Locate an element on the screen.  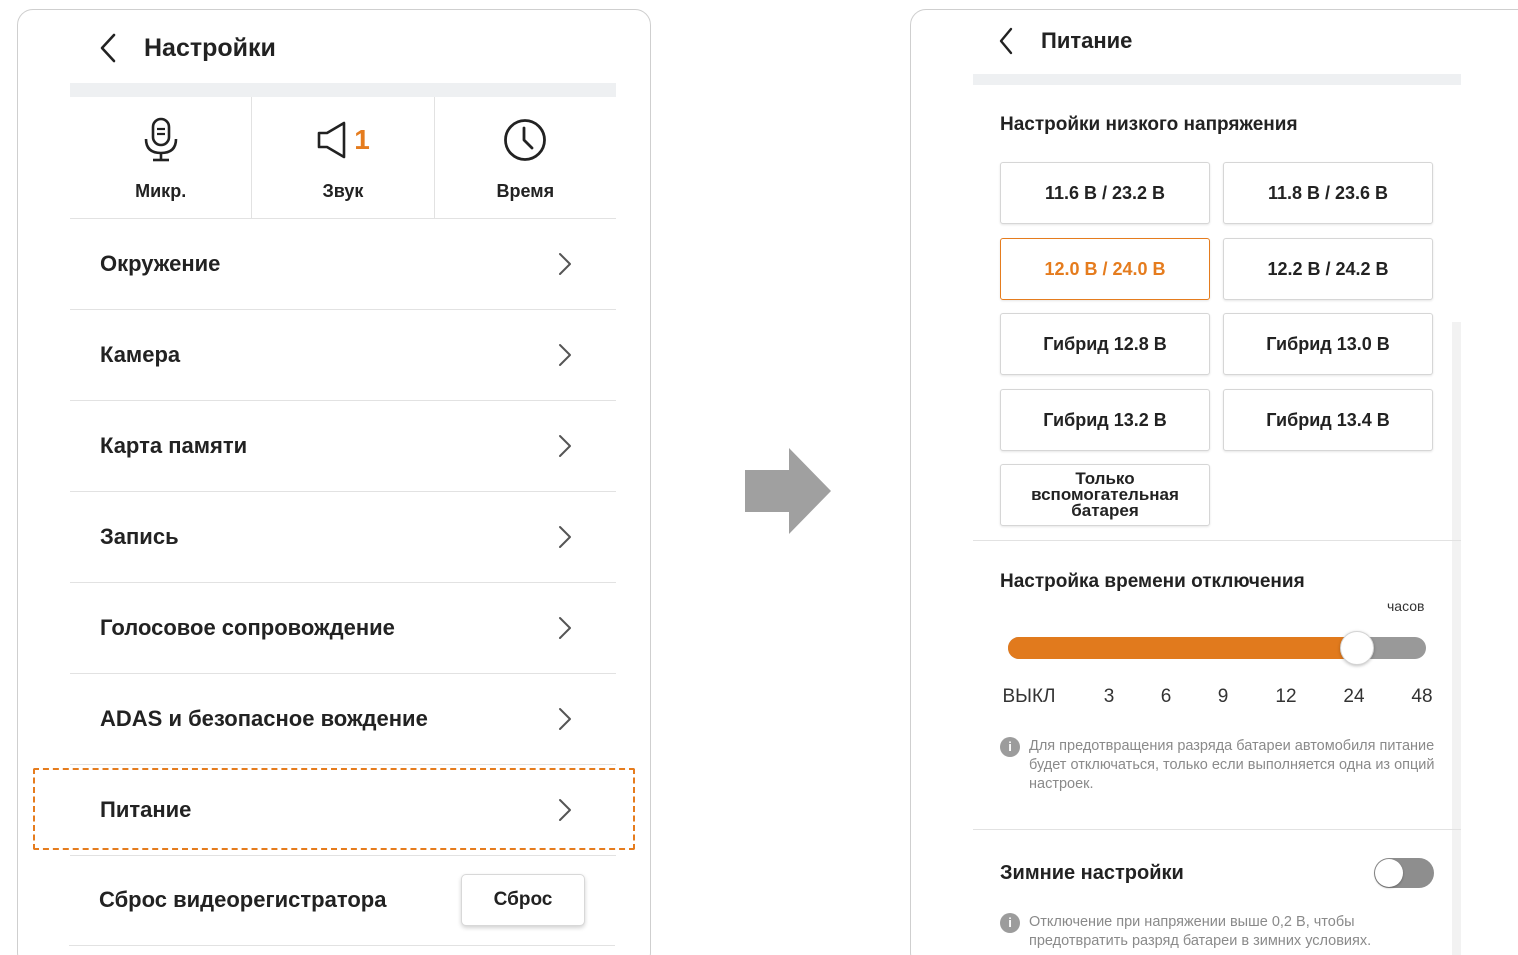
quick-action-mic: Микр. is located at coordinates (160, 157).